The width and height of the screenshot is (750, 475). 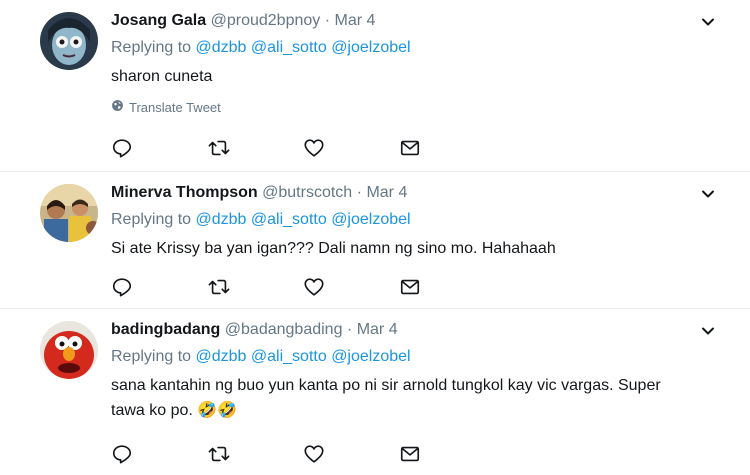 I want to click on user-handle: @badangbading, so click(x=284, y=329).